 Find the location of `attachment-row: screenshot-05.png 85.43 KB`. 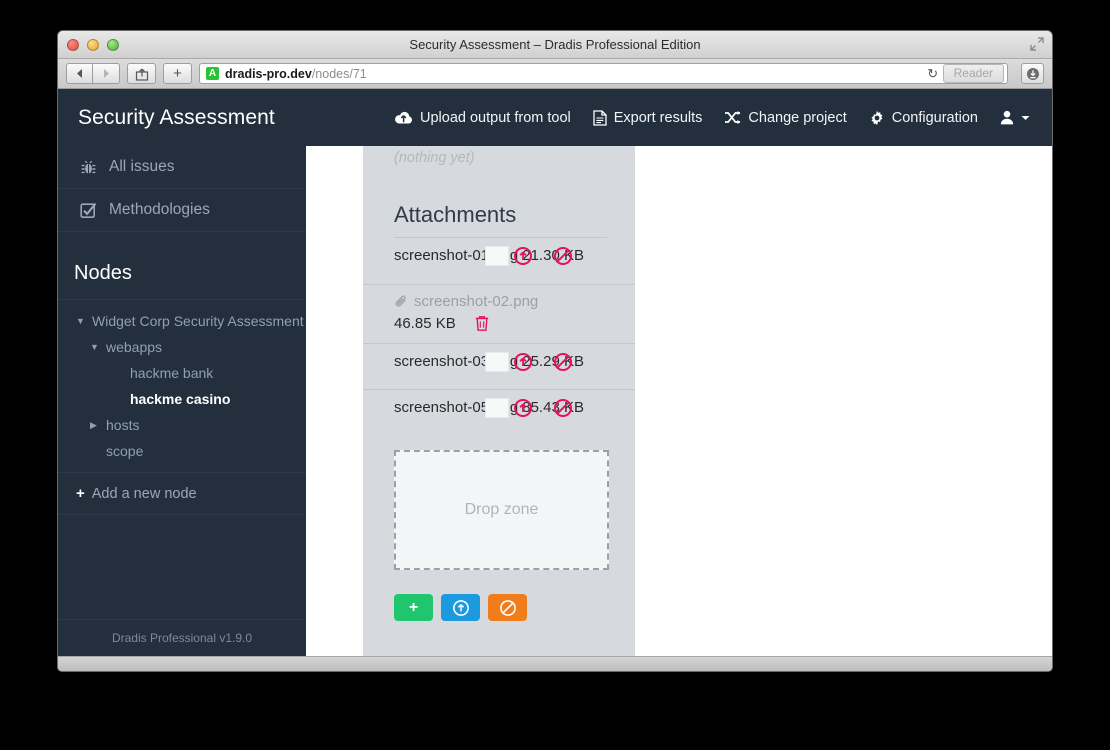

attachment-row: screenshot-05.png 85.43 KB is located at coordinates (499, 411).